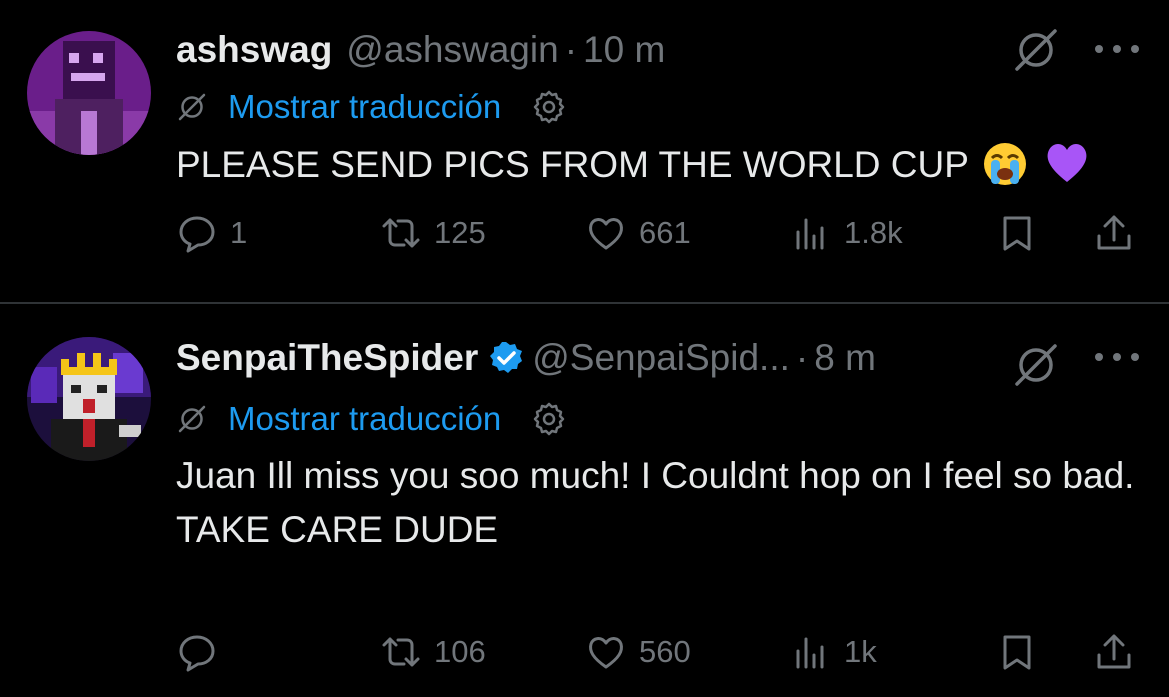 Image resolution: width=1169 pixels, height=697 pixels. I want to click on display-name: SenpaiTheSpider, so click(327, 358).